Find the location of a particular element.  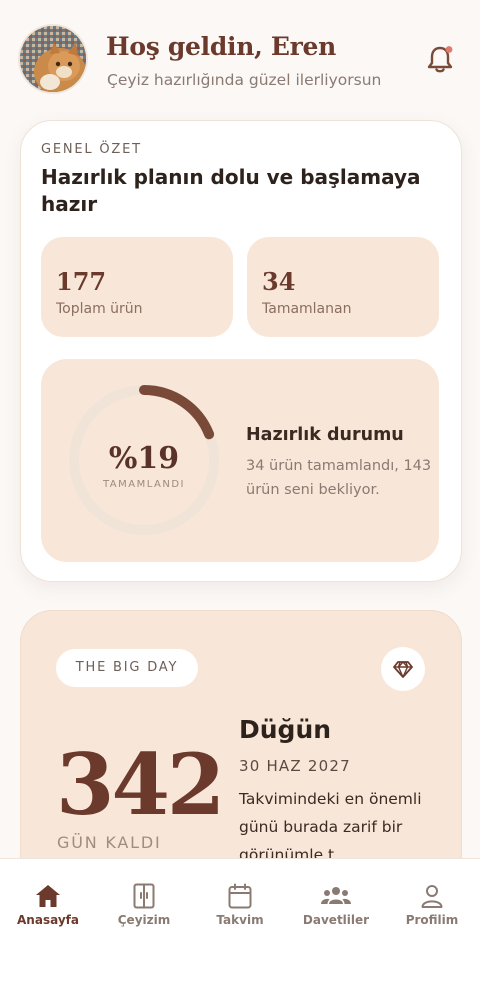

stat-value: 34 is located at coordinates (279, 281).